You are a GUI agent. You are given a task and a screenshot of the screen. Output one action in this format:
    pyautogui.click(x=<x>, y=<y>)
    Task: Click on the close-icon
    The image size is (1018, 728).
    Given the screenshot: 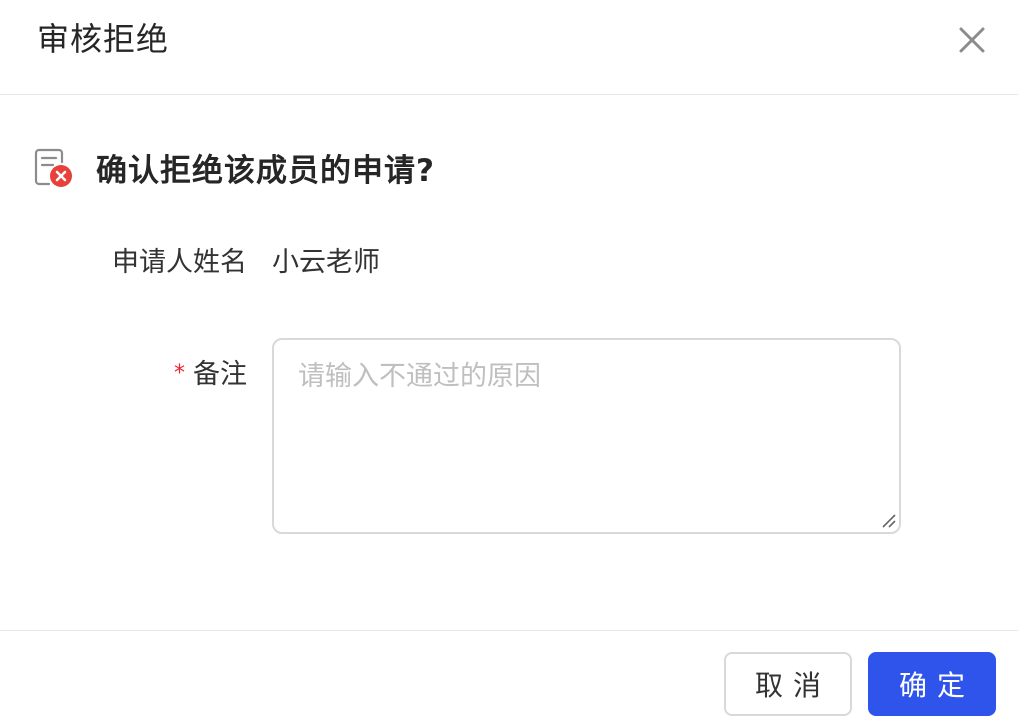 What is the action you would take?
    pyautogui.click(x=972, y=40)
    